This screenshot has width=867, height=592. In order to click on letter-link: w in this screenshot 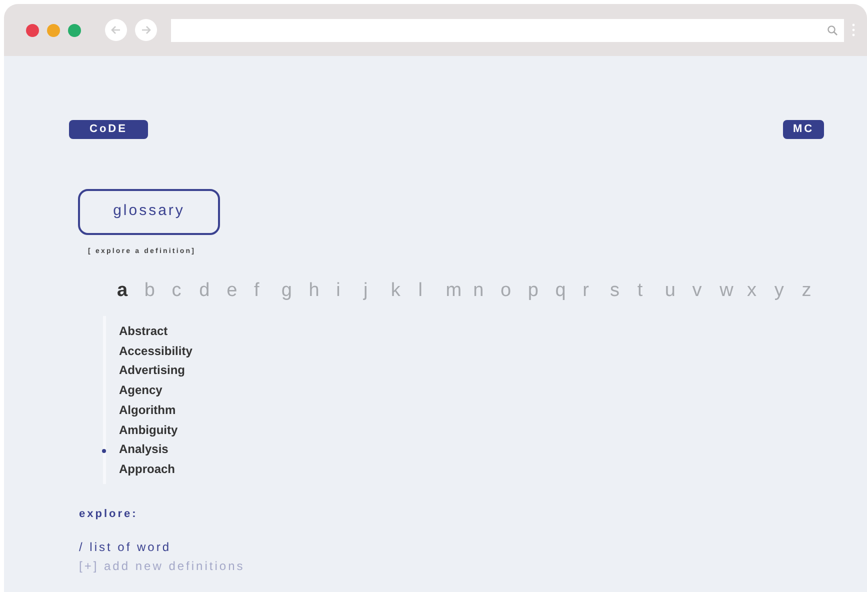, I will do `click(733, 290)`.